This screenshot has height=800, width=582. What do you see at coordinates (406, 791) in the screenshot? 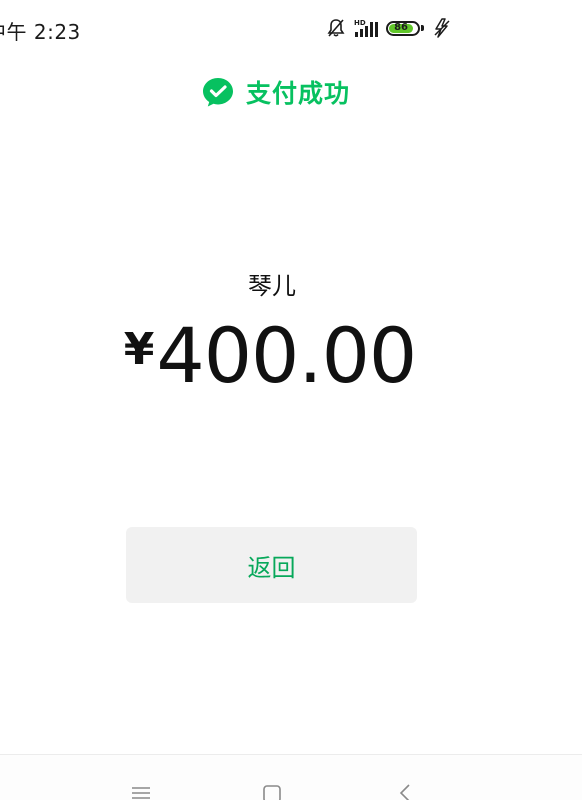
I see `back-arrow-icon` at bounding box center [406, 791].